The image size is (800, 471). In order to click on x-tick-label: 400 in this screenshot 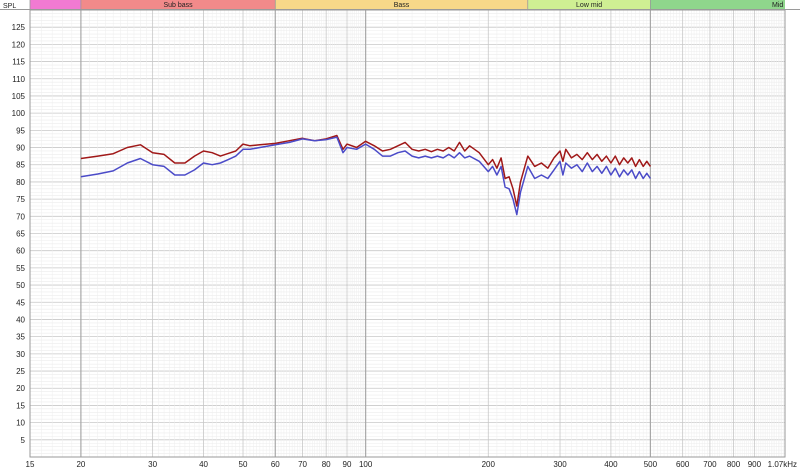, I will do `click(611, 464)`.